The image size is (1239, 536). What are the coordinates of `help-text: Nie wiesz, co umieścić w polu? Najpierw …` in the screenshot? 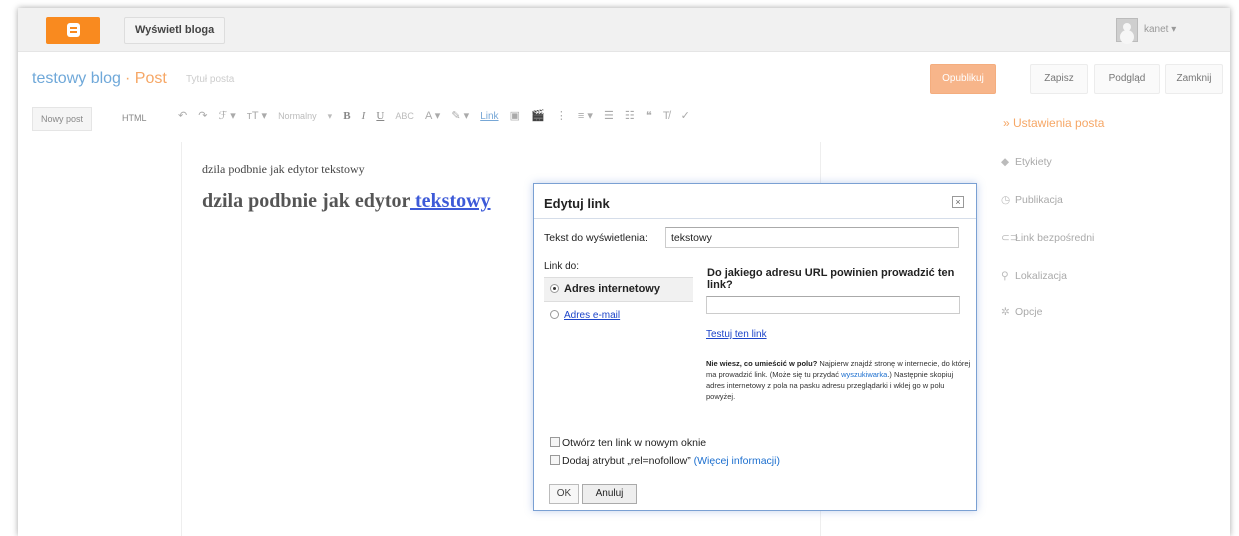 It's located at (839, 380).